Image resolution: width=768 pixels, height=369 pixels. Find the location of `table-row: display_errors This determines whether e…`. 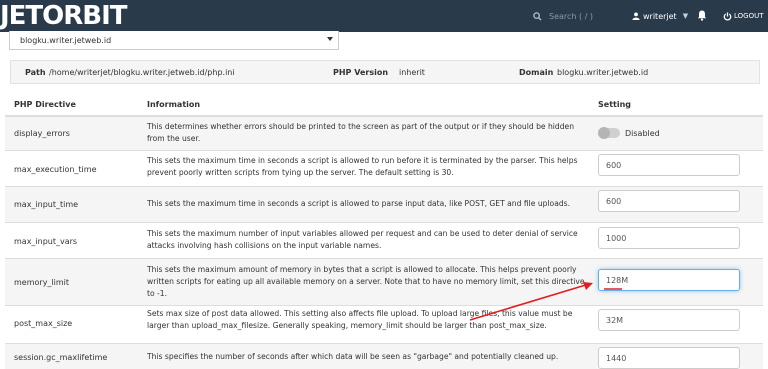

table-row: display_errors This determines whether e… is located at coordinates (384, 134).